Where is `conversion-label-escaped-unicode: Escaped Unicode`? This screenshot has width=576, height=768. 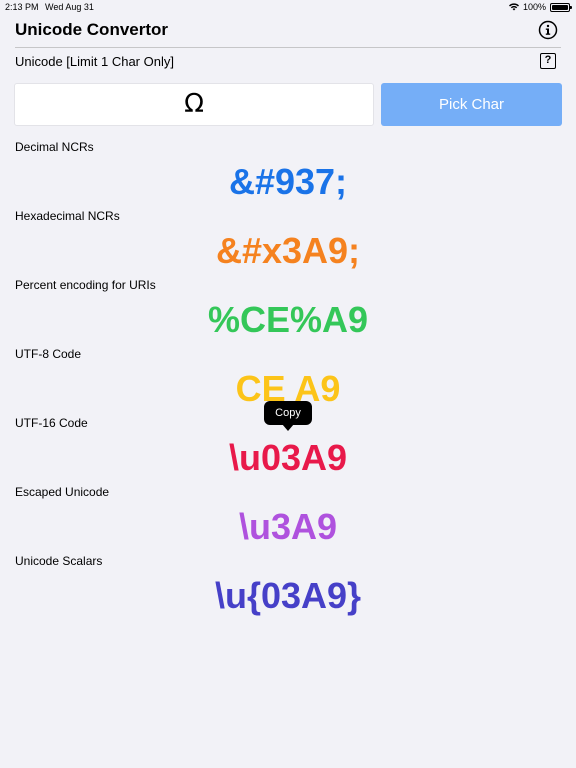
conversion-label-escaped-unicode: Escaped Unicode is located at coordinates (62, 492).